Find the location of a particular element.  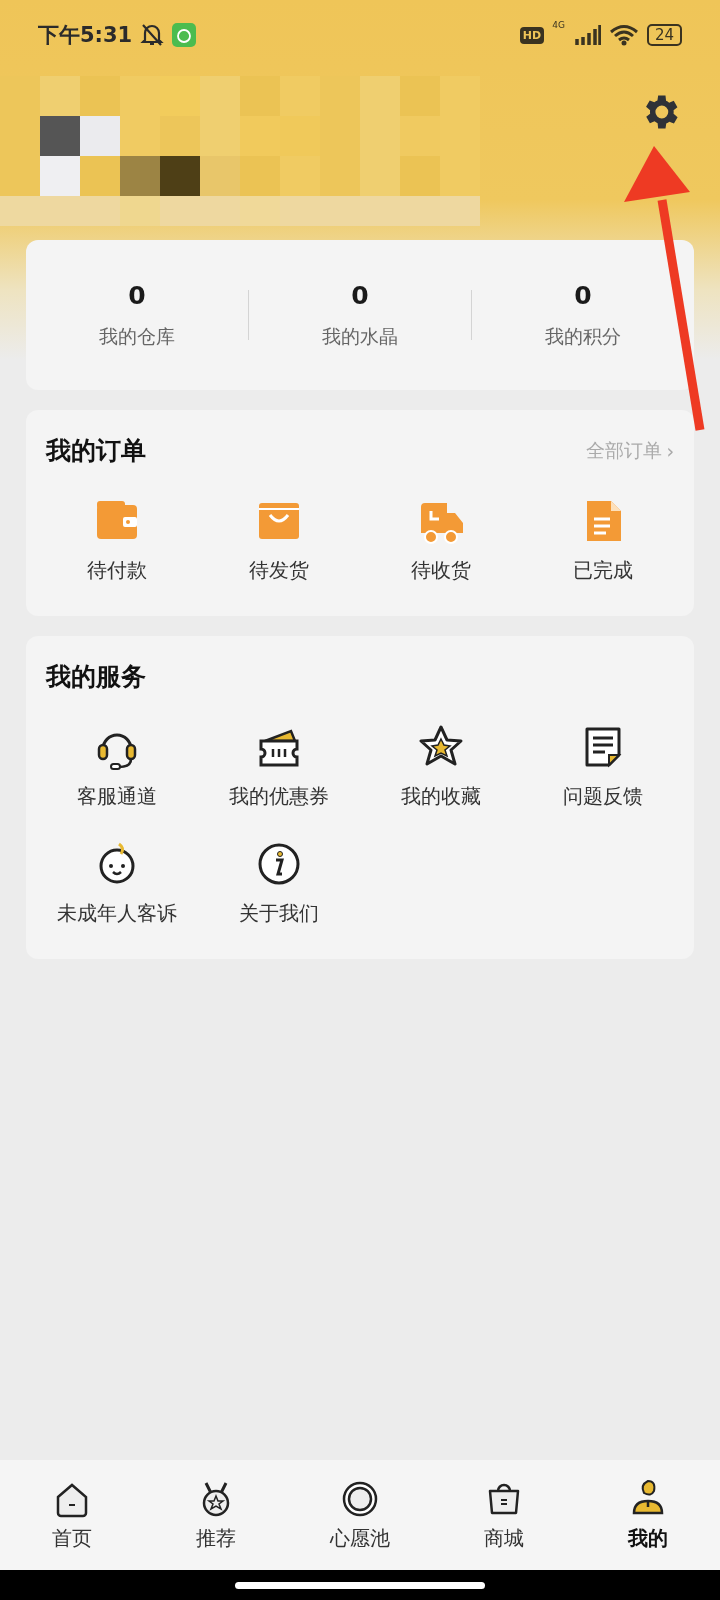

network-type: 4G is located at coordinates (558, 25).